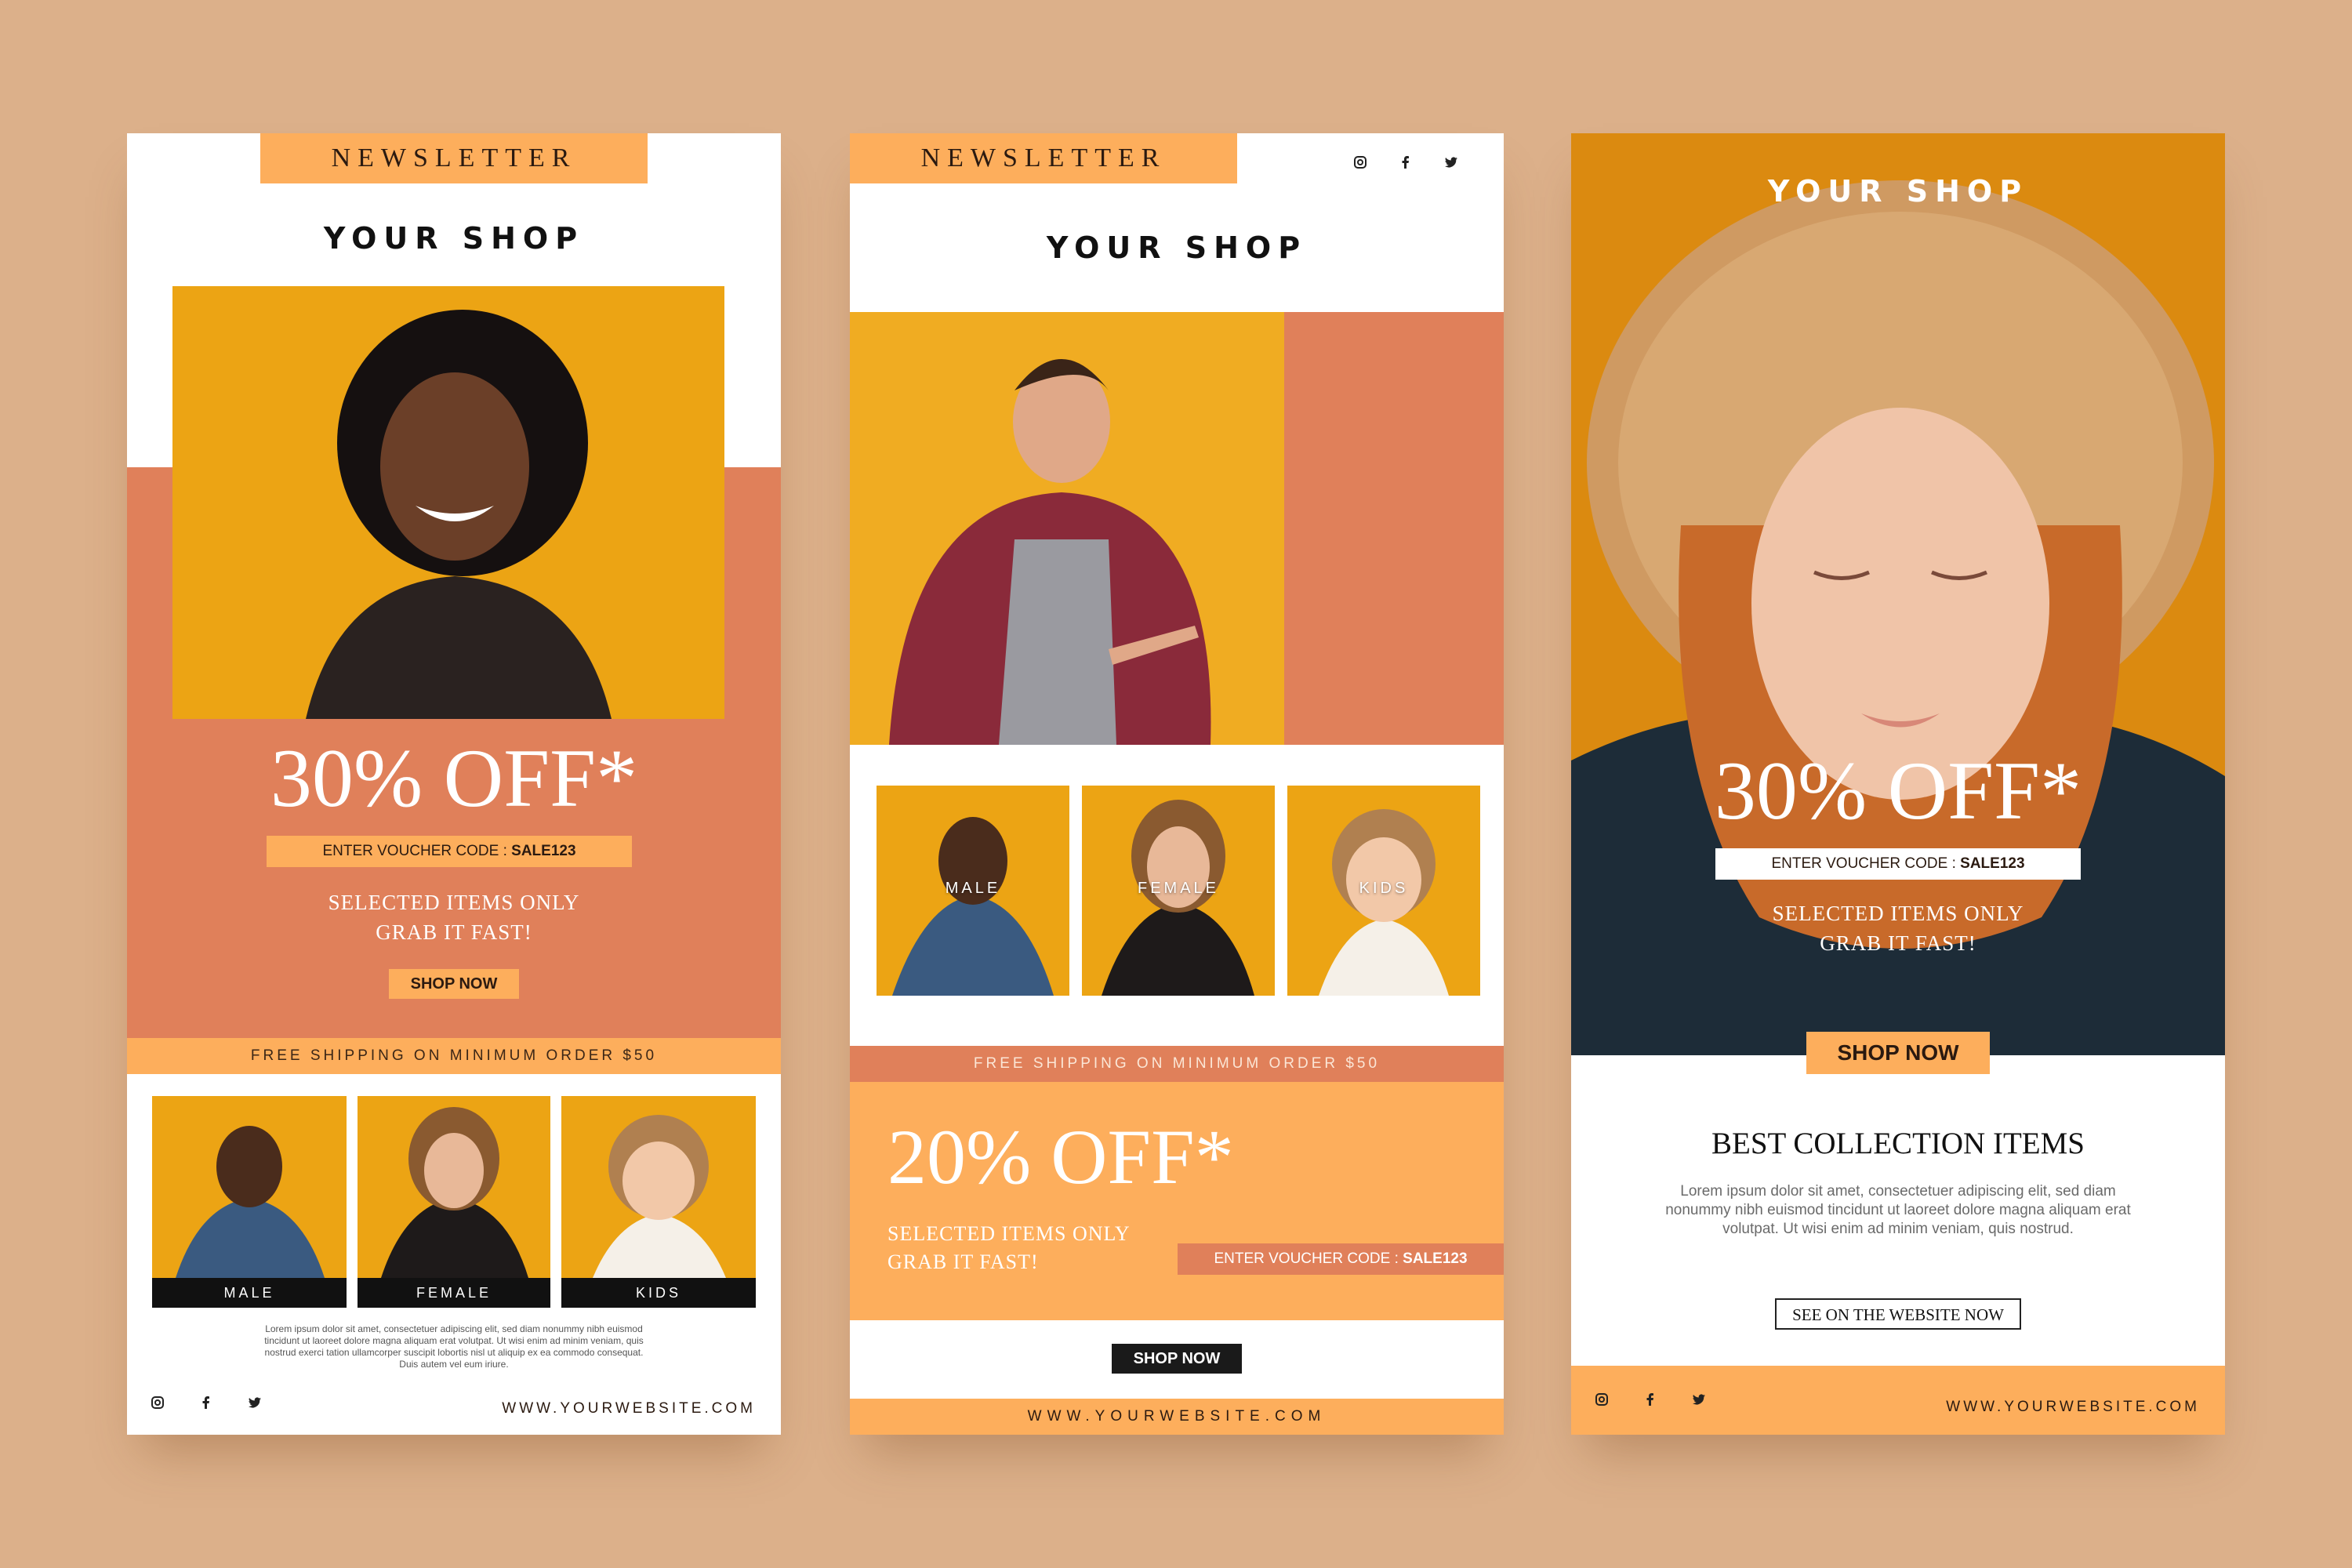 The width and height of the screenshot is (2352, 1568). What do you see at coordinates (448, 502) in the screenshot?
I see `hero-photo-woman` at bounding box center [448, 502].